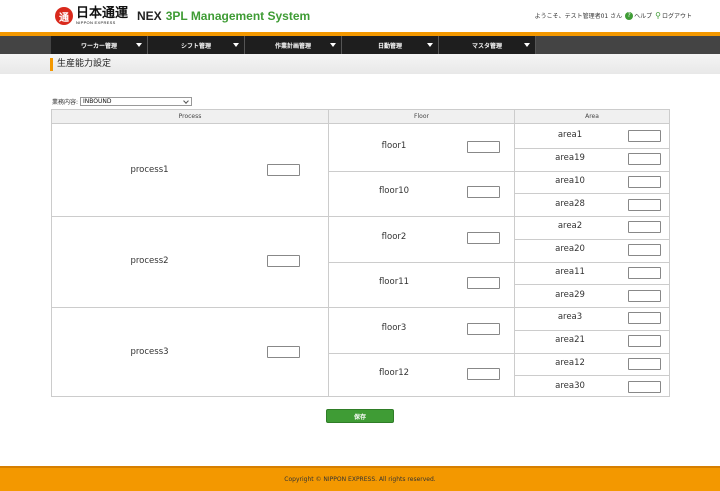 Image resolution: width=720 pixels, height=491 pixels. I want to click on header-area: Area, so click(592, 117).